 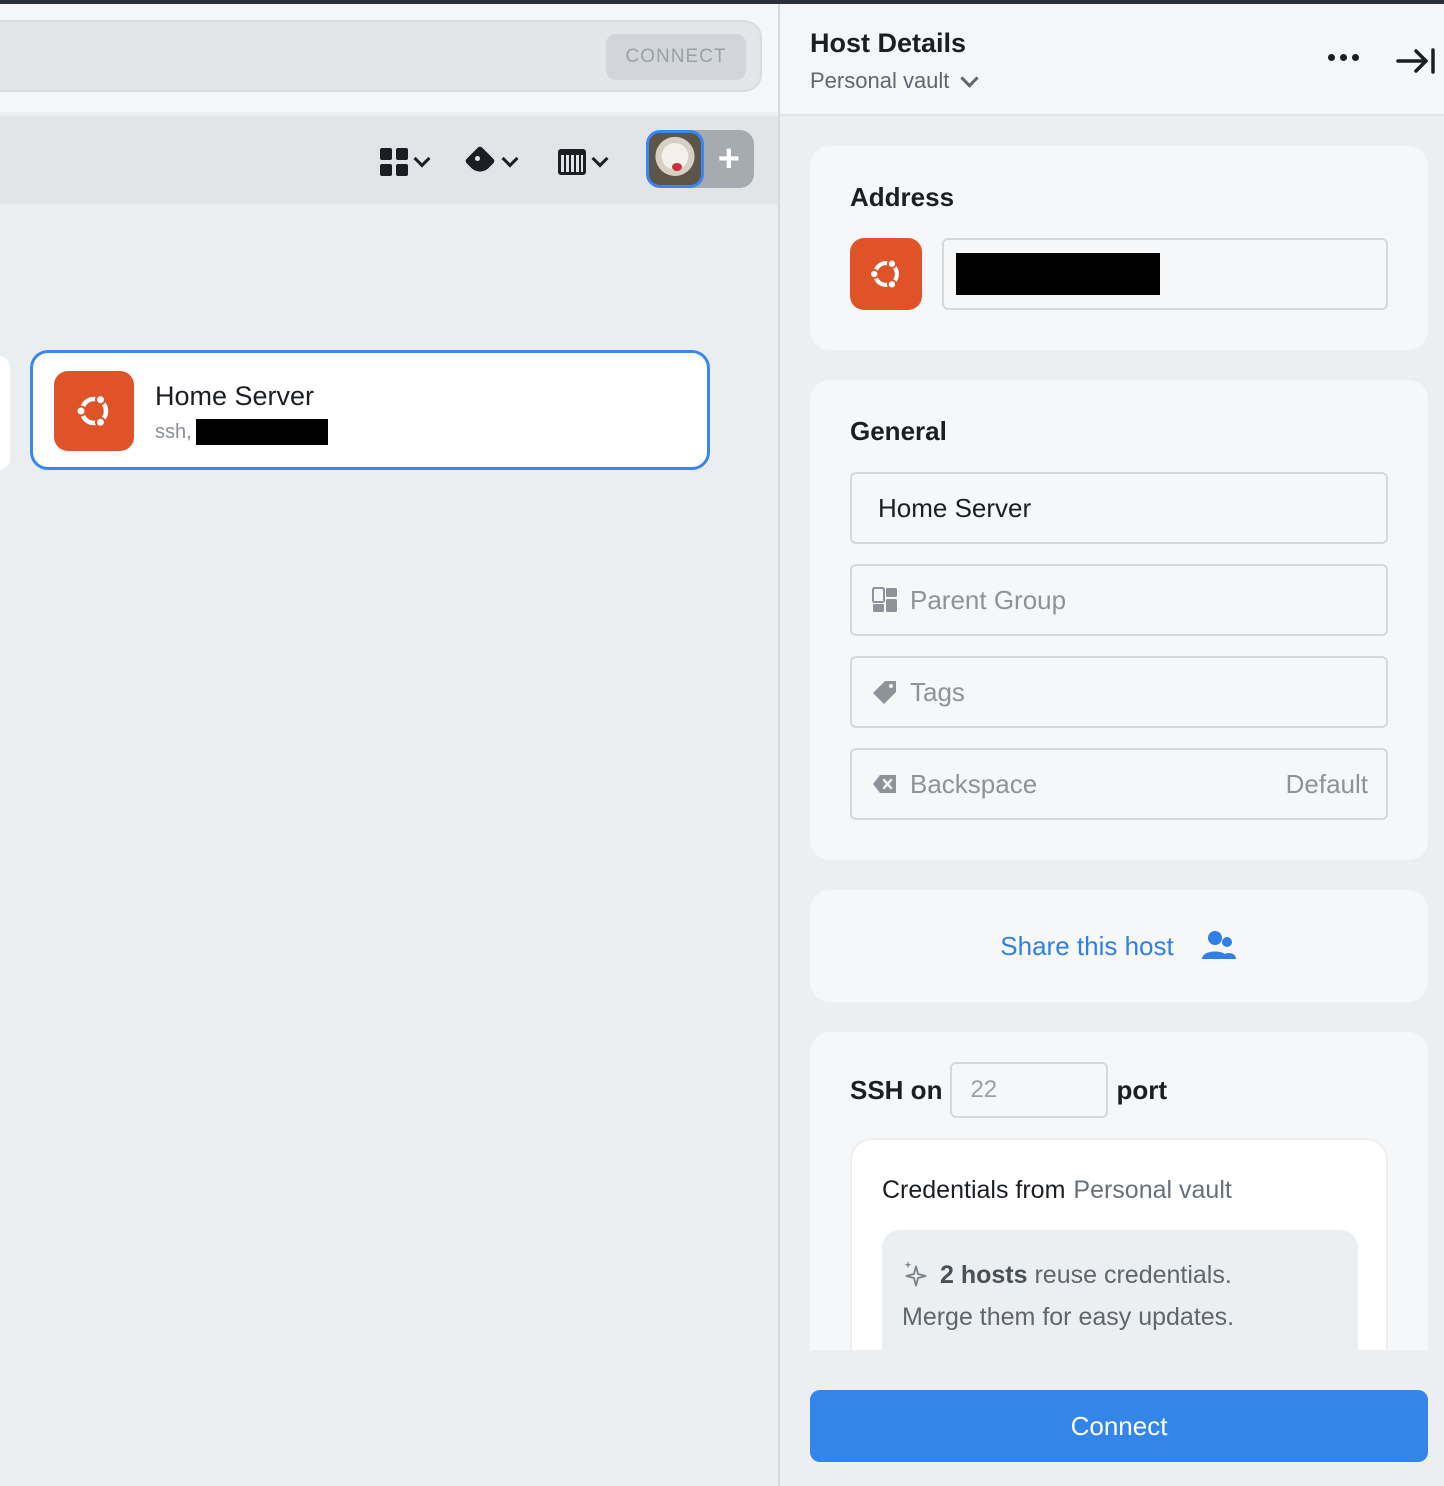 I want to click on layout-toggle-button, so click(x=405, y=162).